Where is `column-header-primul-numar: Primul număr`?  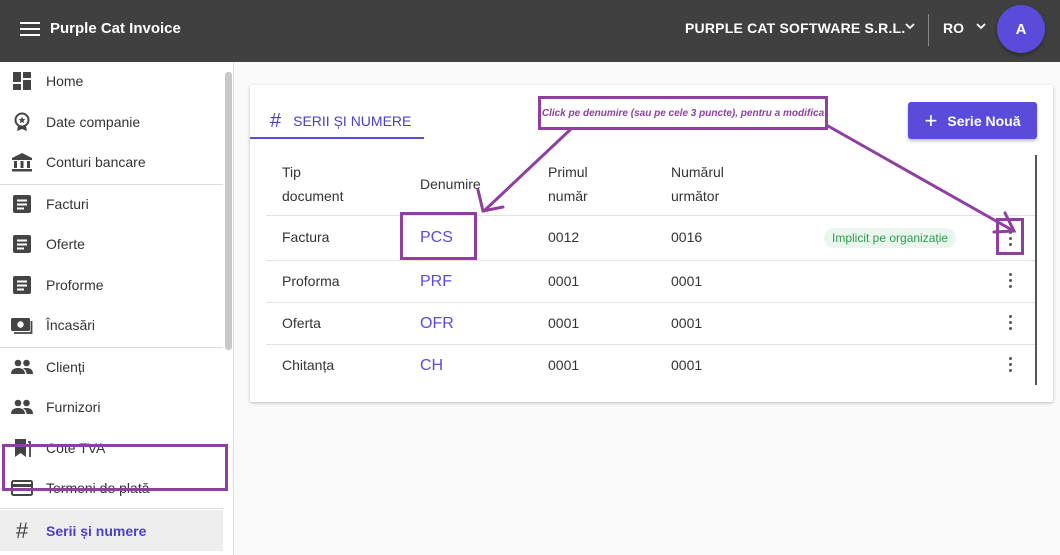 column-header-primul-numar: Primul număr is located at coordinates (568, 184).